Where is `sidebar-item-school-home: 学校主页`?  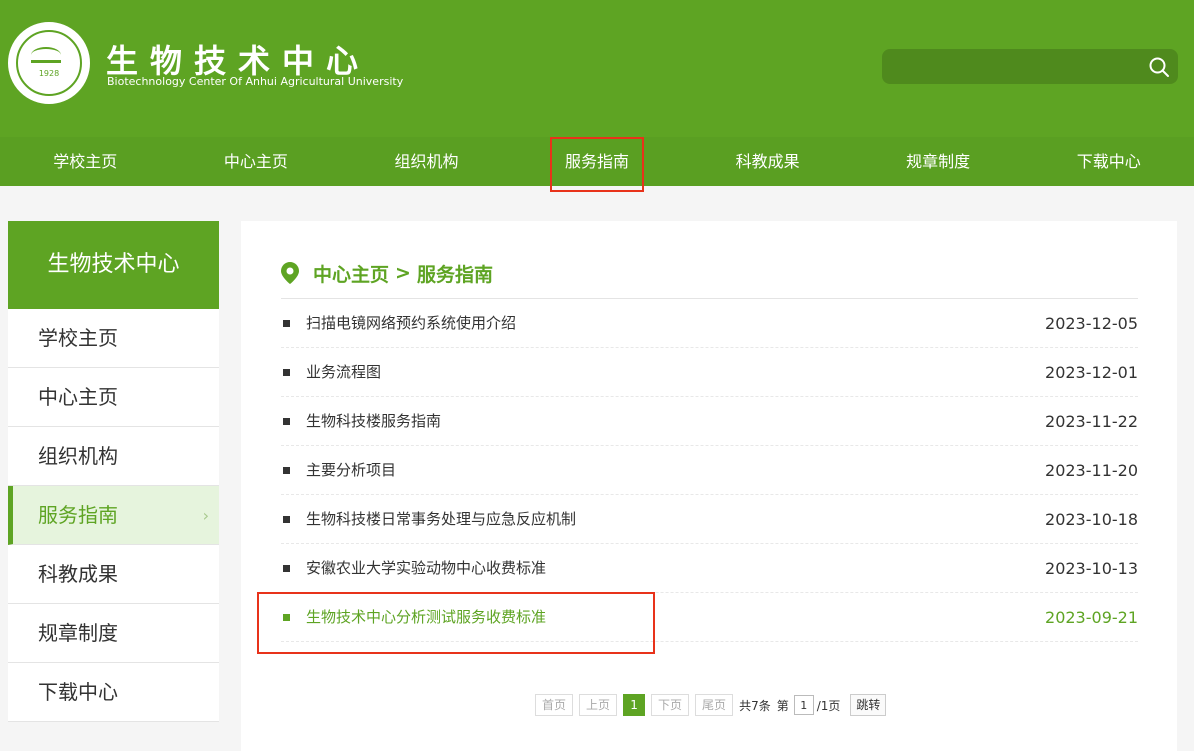 sidebar-item-school-home: 学校主页 is located at coordinates (113, 338).